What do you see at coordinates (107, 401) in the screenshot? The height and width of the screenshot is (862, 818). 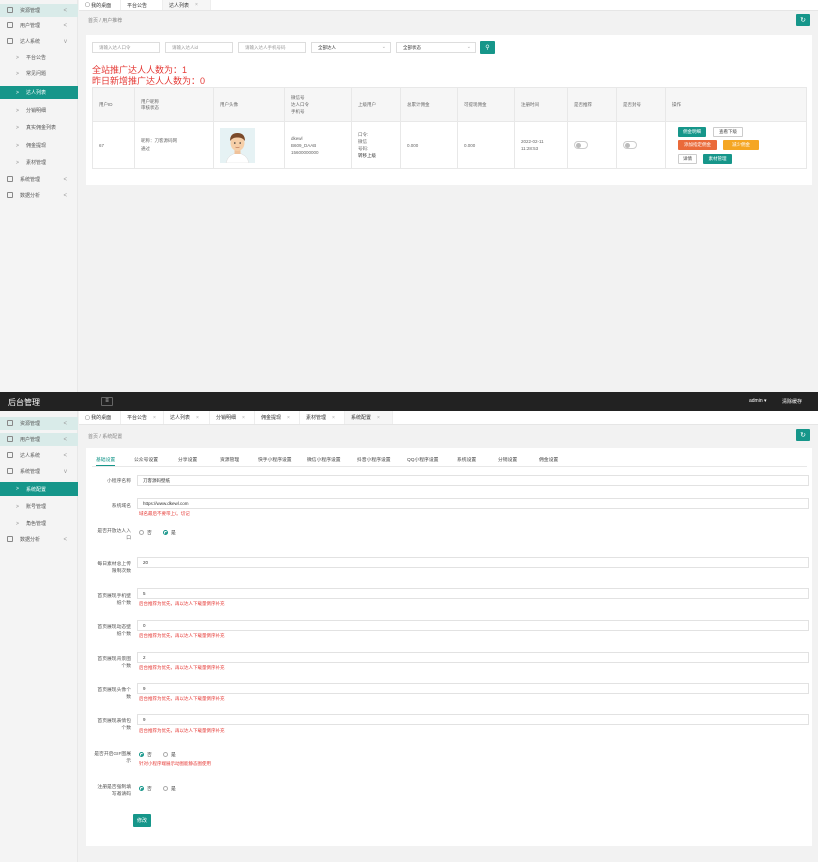 I see `menu-toggle-button: ≡` at bounding box center [107, 401].